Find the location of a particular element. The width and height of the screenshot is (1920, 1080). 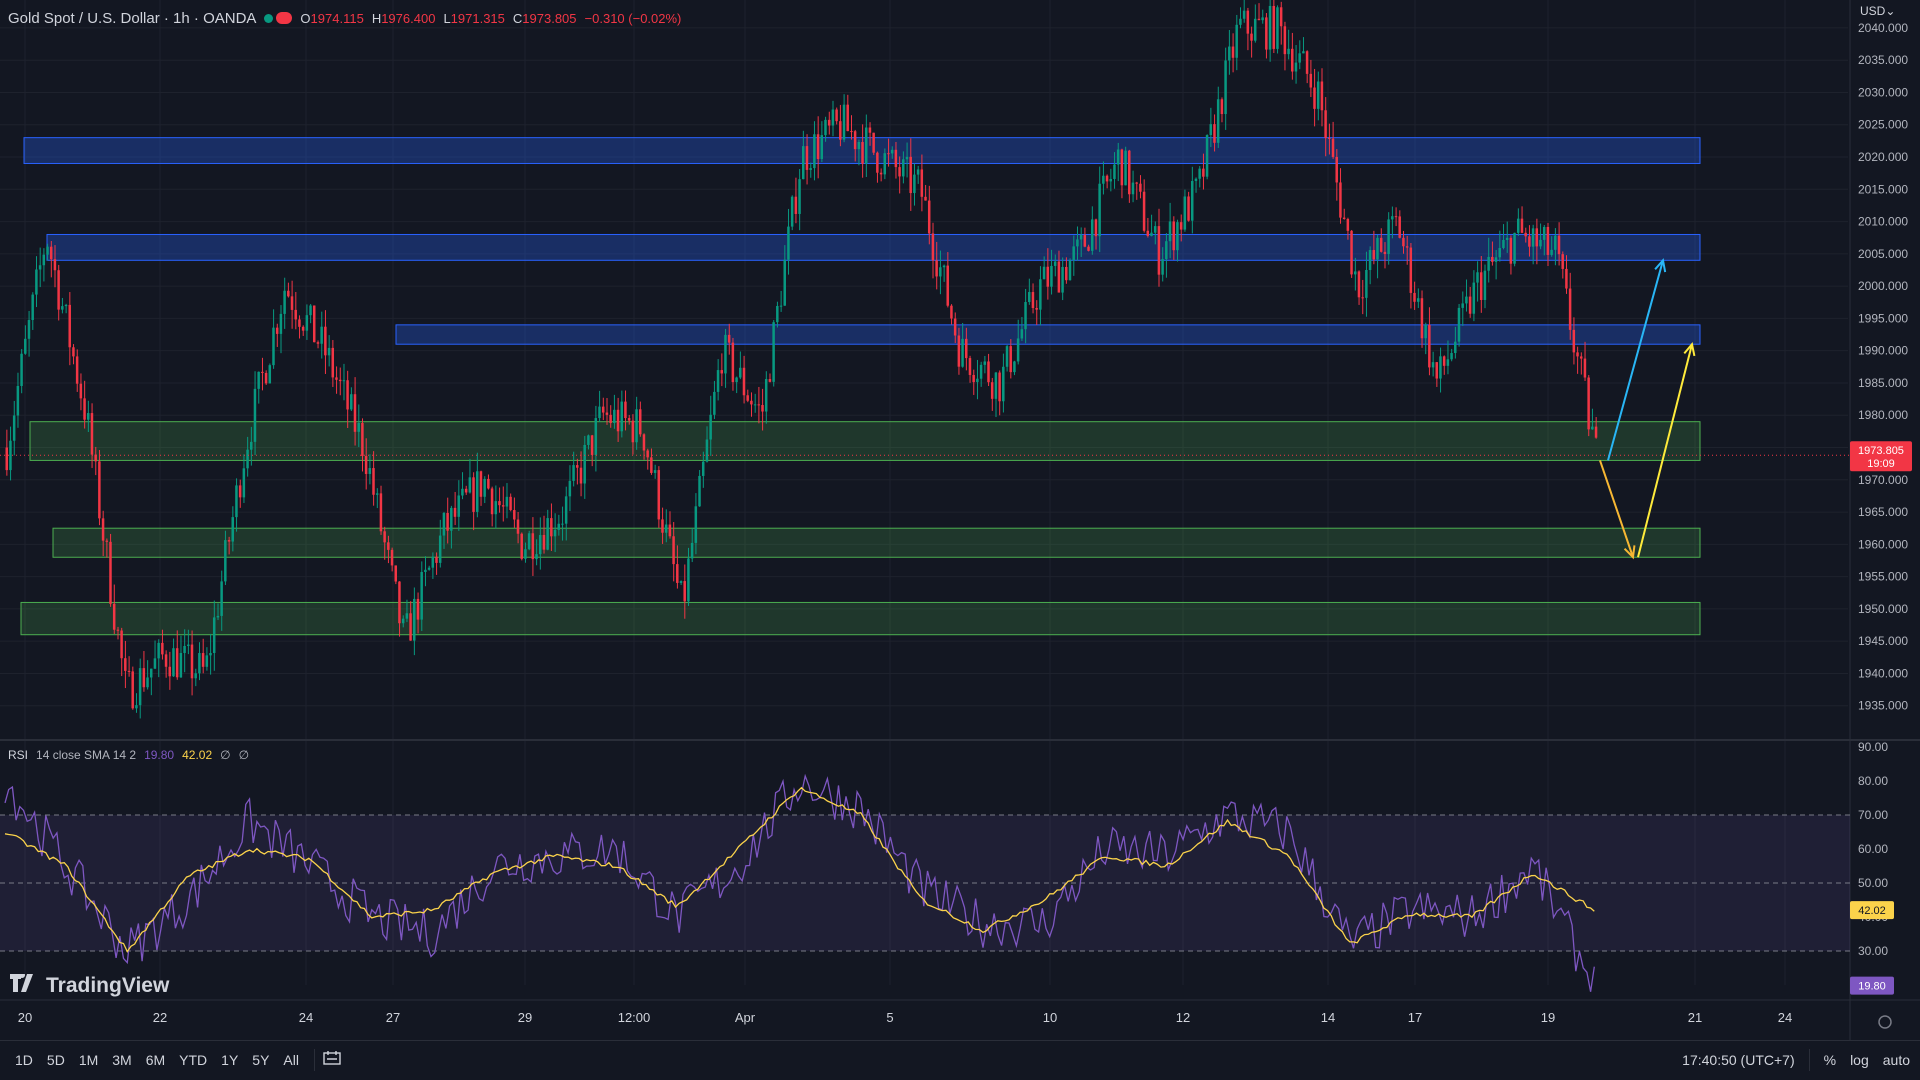

price-tick-label: 1950.000 is located at coordinates (1883, 609).